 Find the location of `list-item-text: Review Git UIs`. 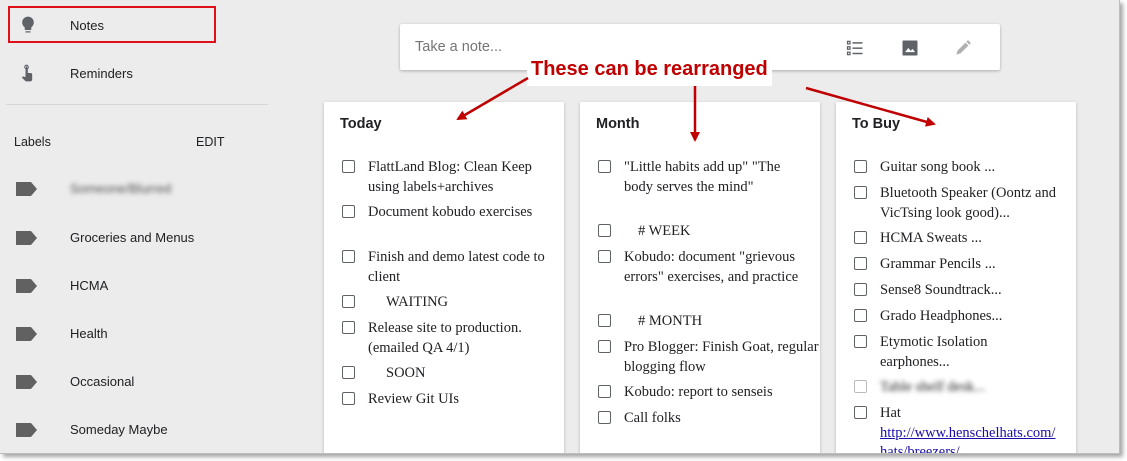

list-item-text: Review Git UIs is located at coordinates (414, 399).